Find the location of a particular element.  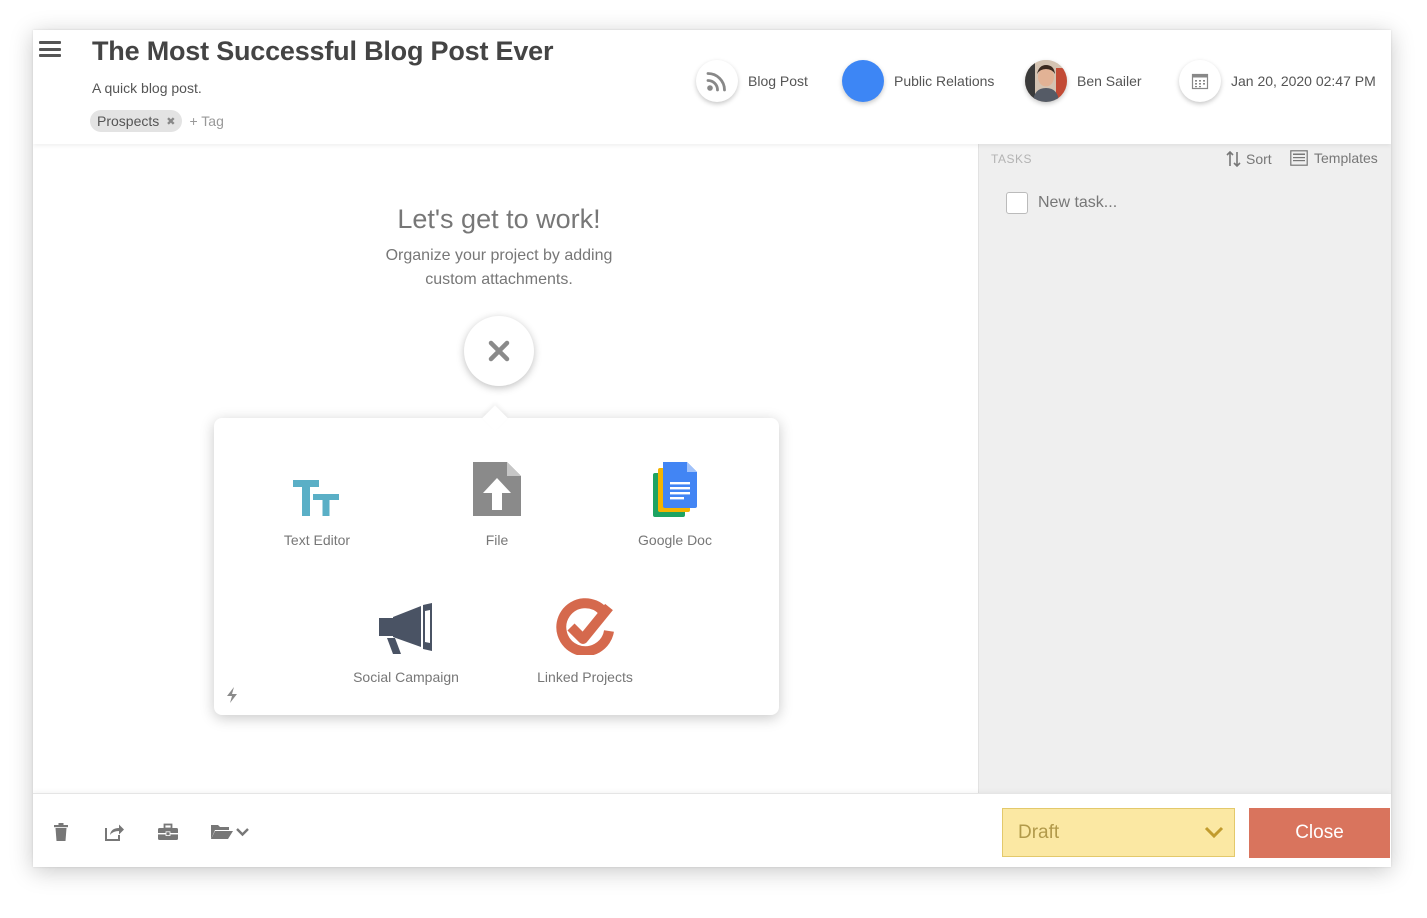

footer-toolbar: Draft Close is located at coordinates (712, 830).